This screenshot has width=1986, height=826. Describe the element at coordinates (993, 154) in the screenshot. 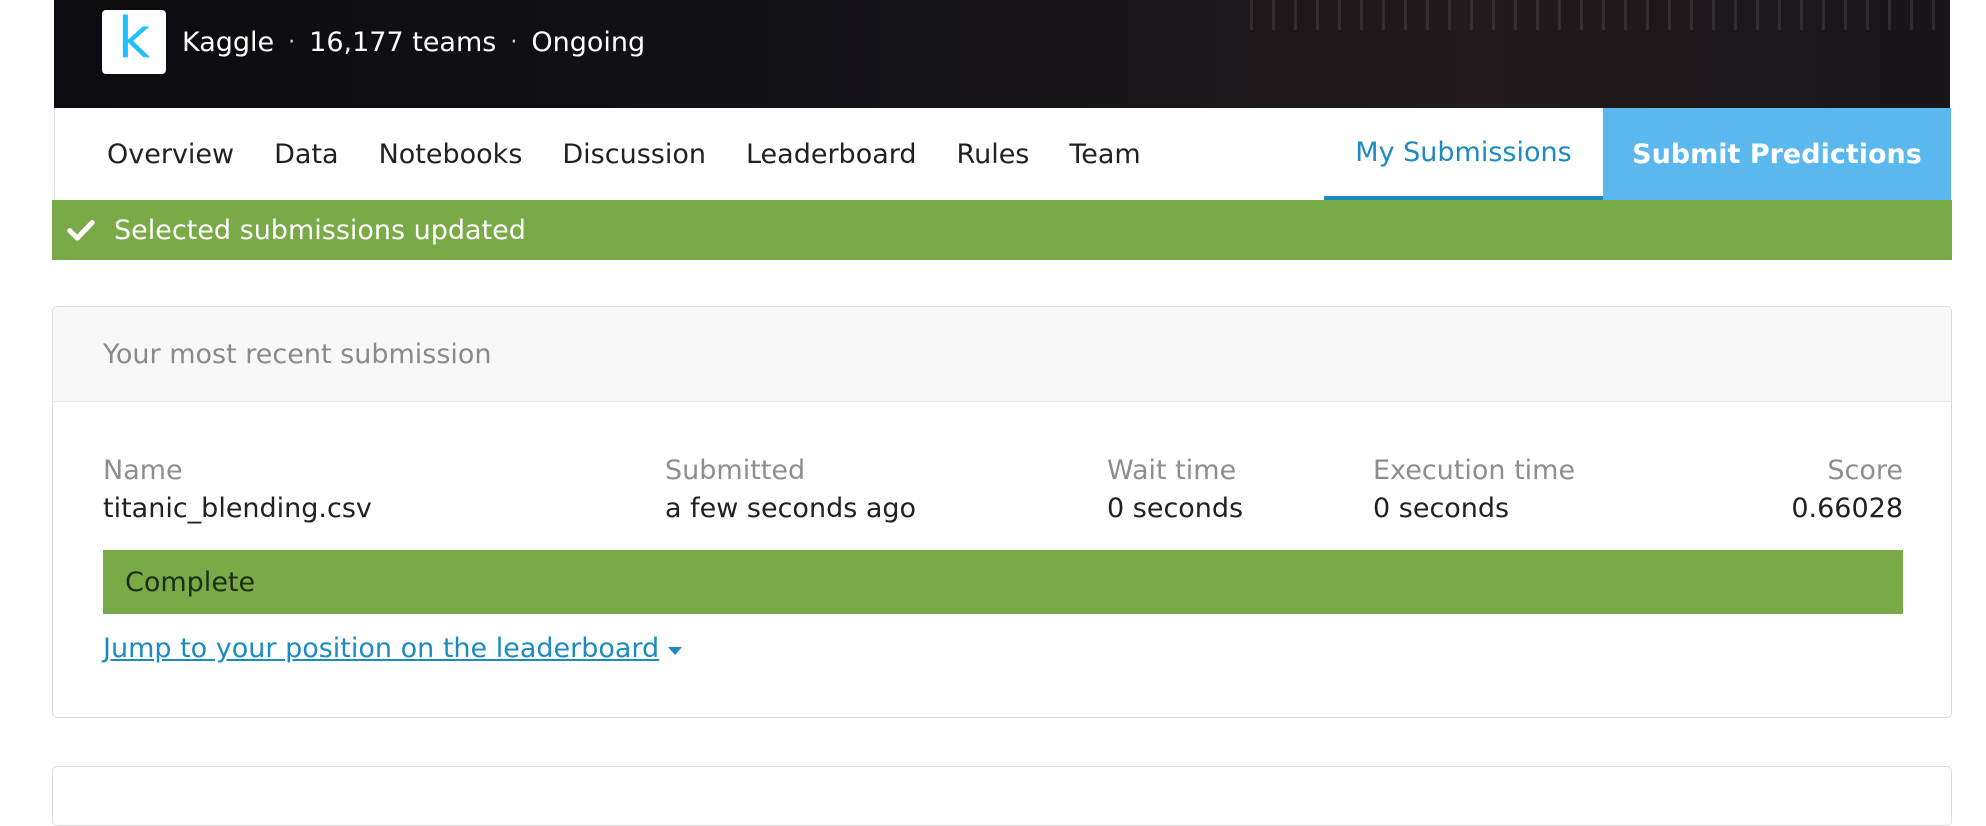

I see `tab-rules: Rules` at that location.